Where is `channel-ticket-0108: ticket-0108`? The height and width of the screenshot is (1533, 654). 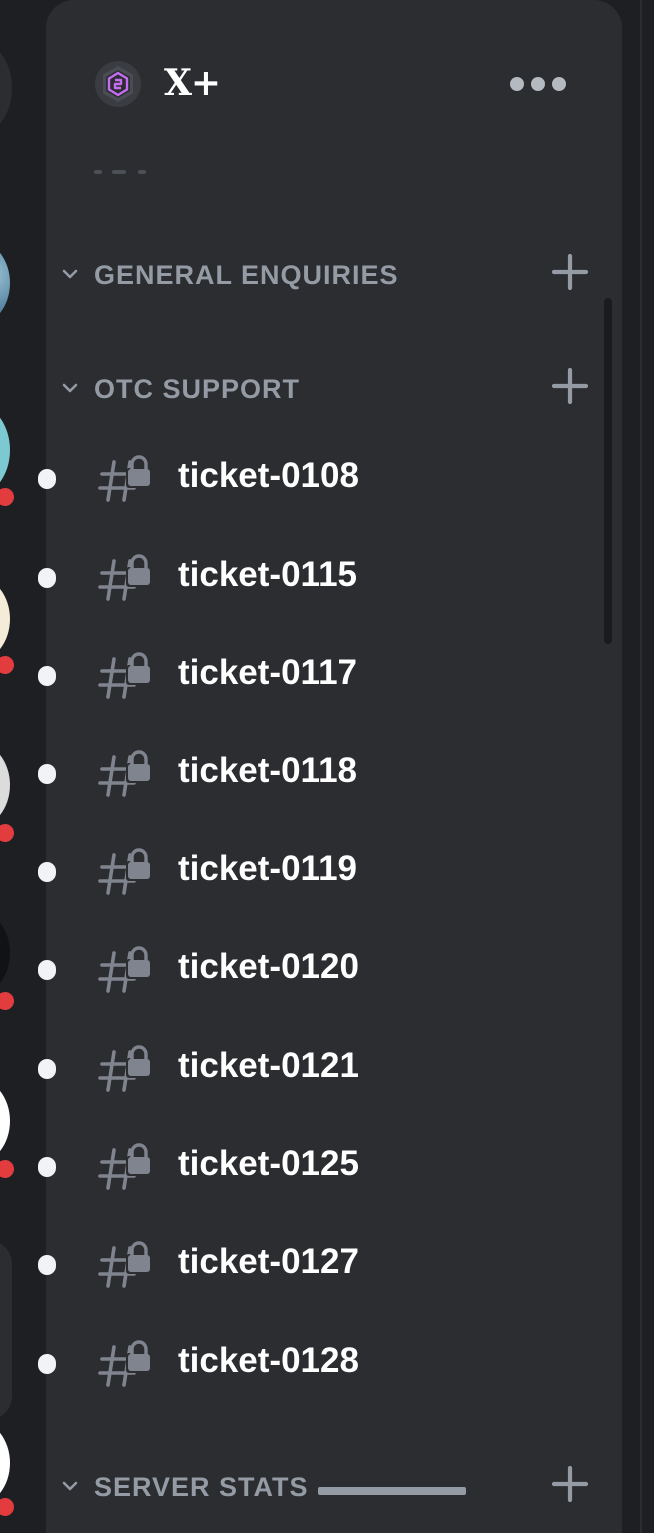 channel-ticket-0108: ticket-0108 is located at coordinates (334, 474).